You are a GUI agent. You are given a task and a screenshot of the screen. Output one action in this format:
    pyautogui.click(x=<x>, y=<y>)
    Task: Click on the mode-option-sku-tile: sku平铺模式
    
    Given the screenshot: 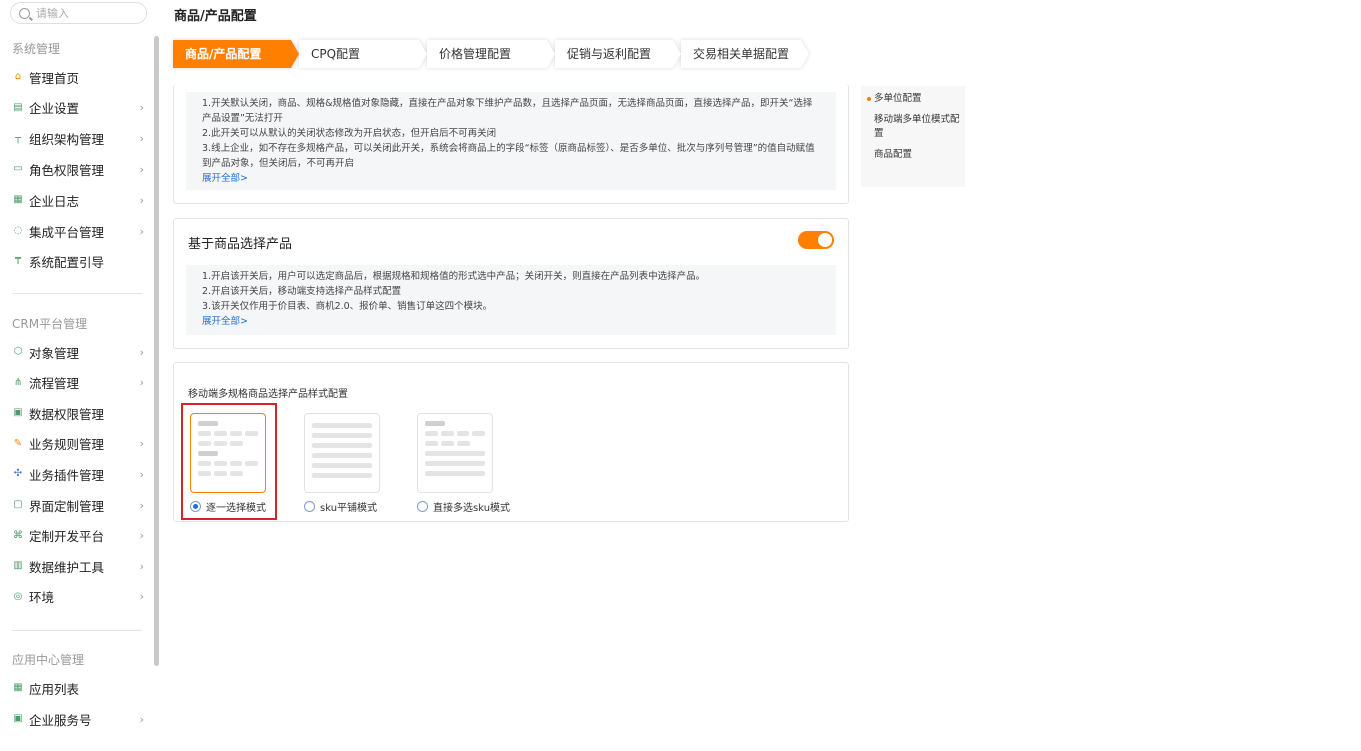 What is the action you would take?
    pyautogui.click(x=343, y=463)
    